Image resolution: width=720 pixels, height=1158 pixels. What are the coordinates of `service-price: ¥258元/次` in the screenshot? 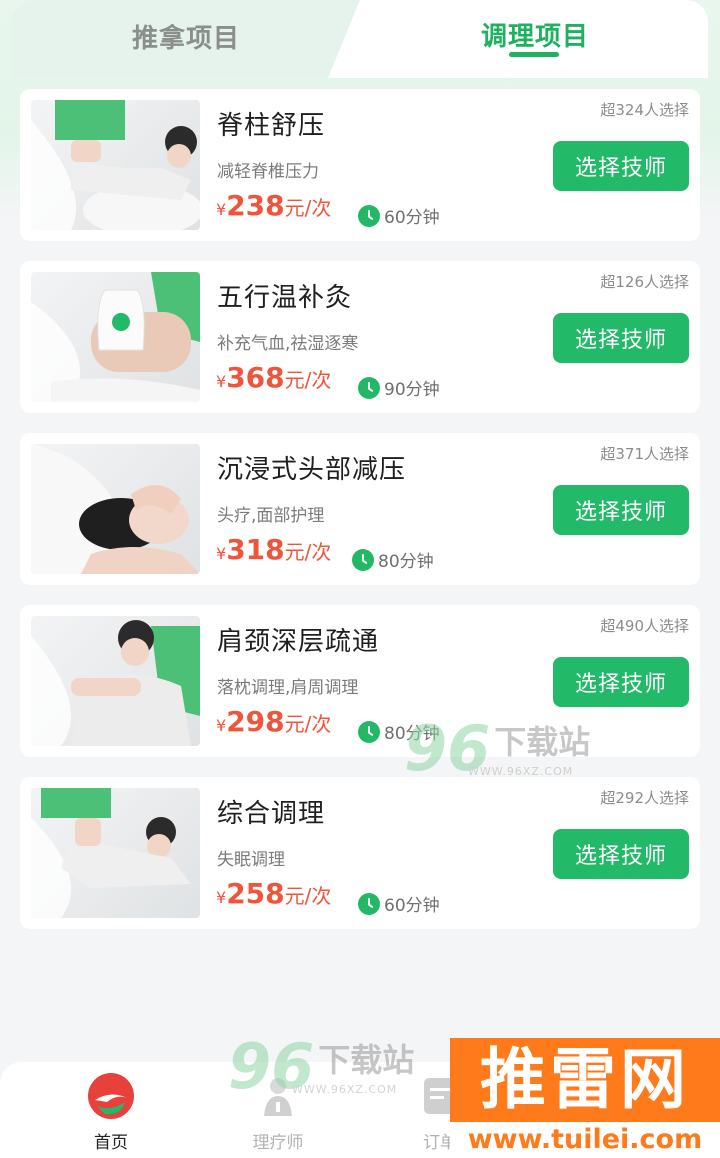 It's located at (273, 893).